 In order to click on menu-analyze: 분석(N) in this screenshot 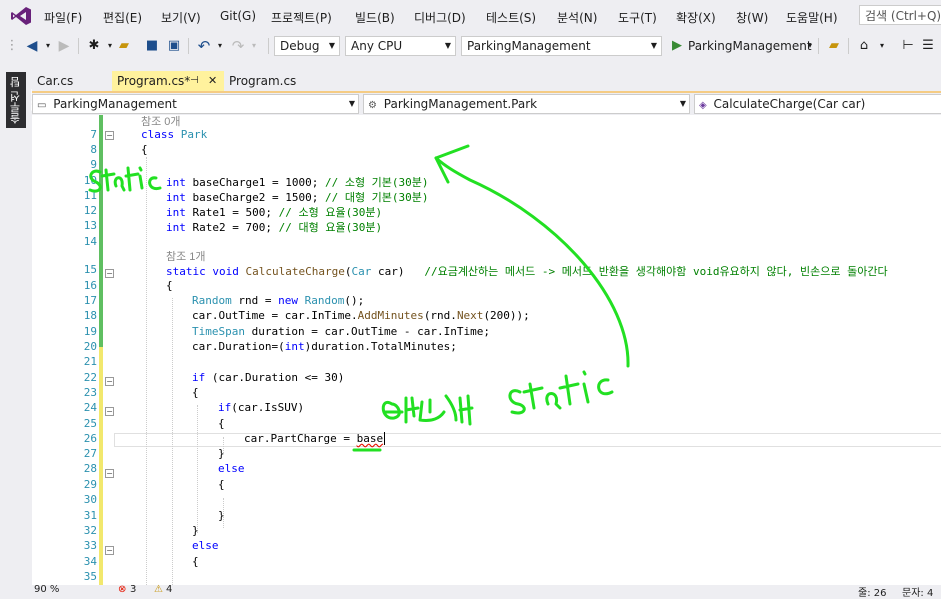, I will do `click(577, 17)`.